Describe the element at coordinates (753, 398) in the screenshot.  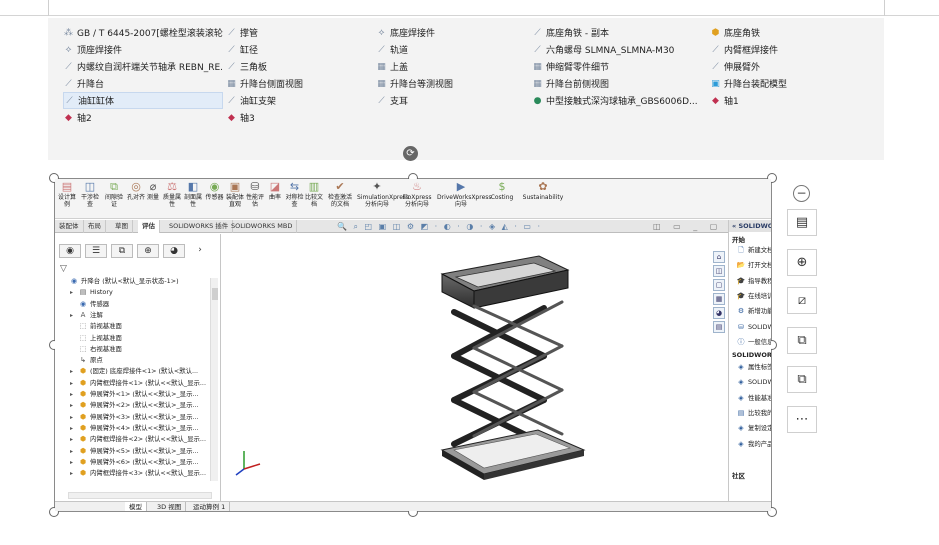
I see `task-pane-link: ◈ 性能基准` at that location.